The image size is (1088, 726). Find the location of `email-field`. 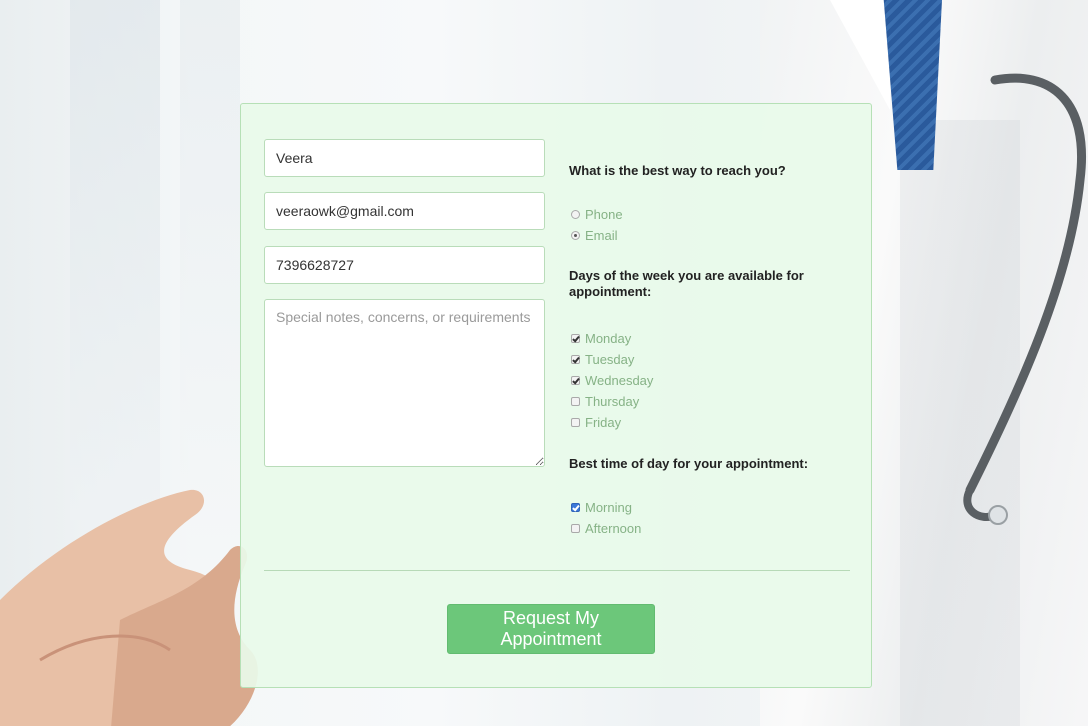

email-field is located at coordinates (404, 211).